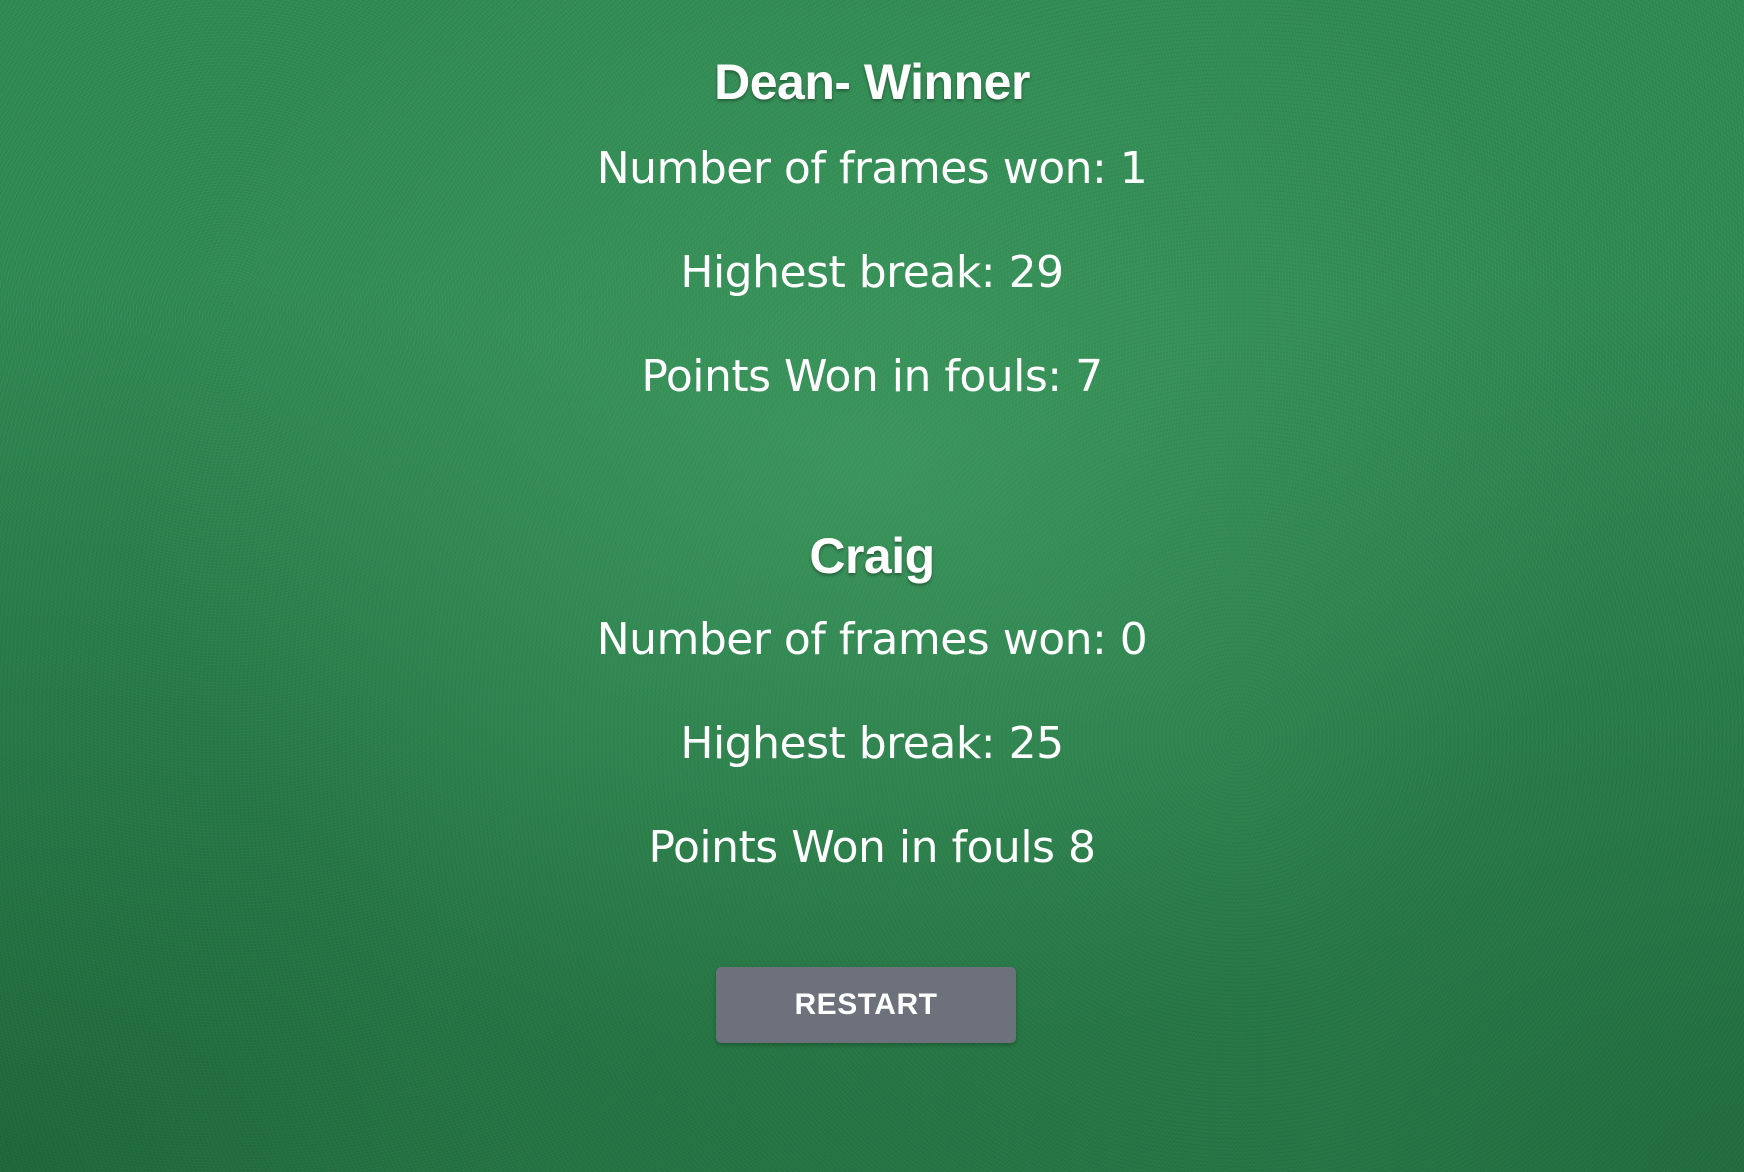  What do you see at coordinates (872, 743) in the screenshot?
I see `player-2-highest-break: Highest break: 25` at bounding box center [872, 743].